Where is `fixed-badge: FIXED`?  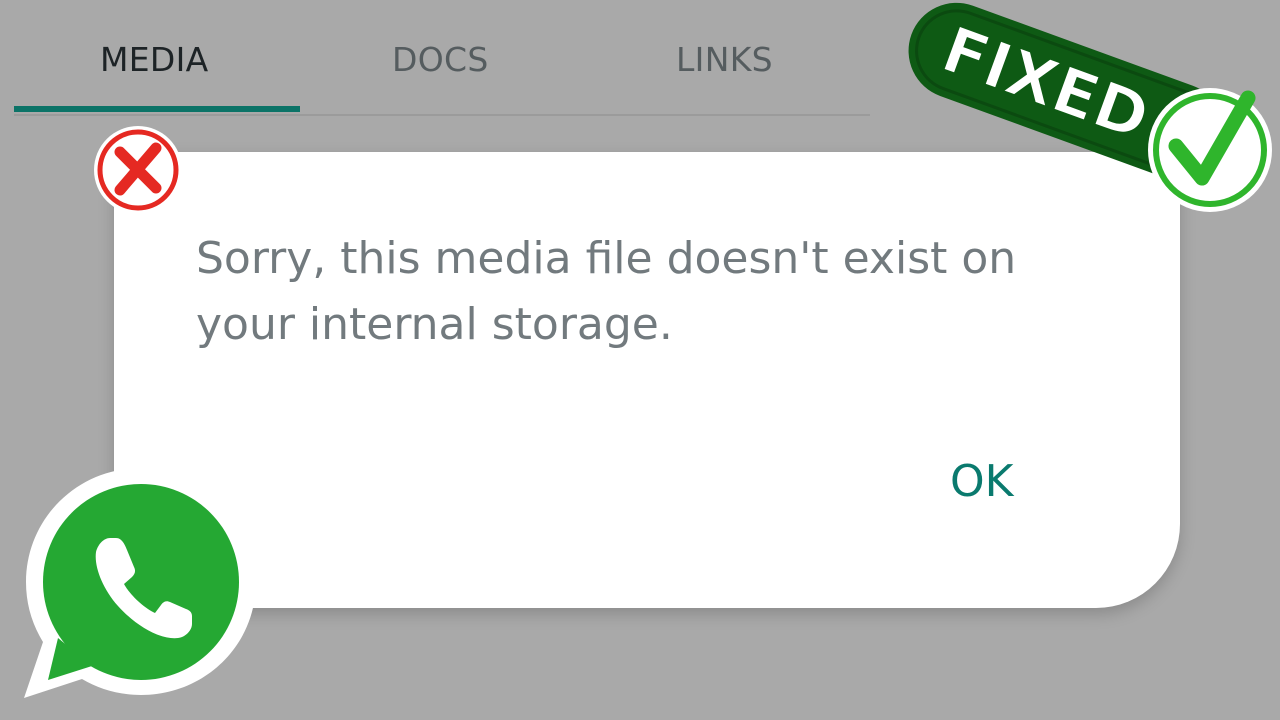 fixed-badge: FIXED is located at coordinates (1090, 107).